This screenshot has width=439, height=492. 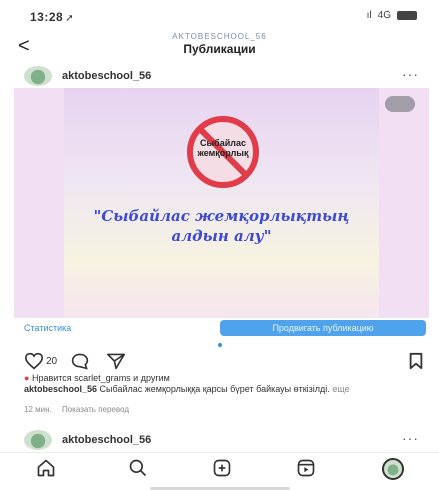 What do you see at coordinates (400, 104) in the screenshot?
I see `carousel-counter` at bounding box center [400, 104].